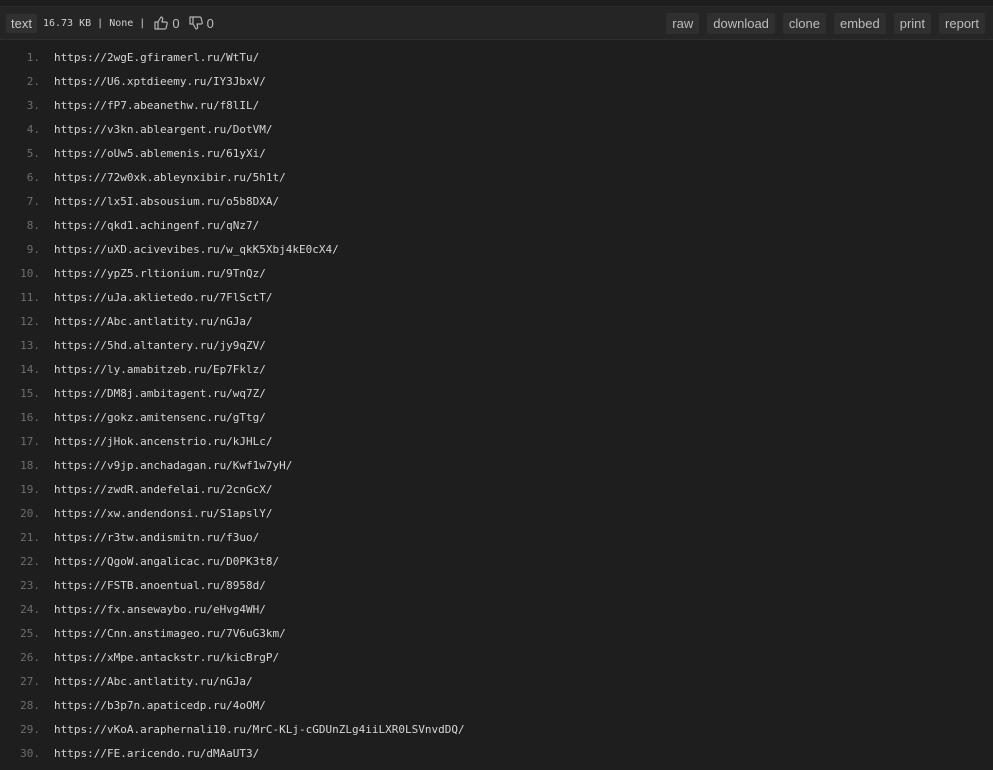  I want to click on code-line: 27. https://Abc.antlatity.ru/nGJa/, so click(496, 681).